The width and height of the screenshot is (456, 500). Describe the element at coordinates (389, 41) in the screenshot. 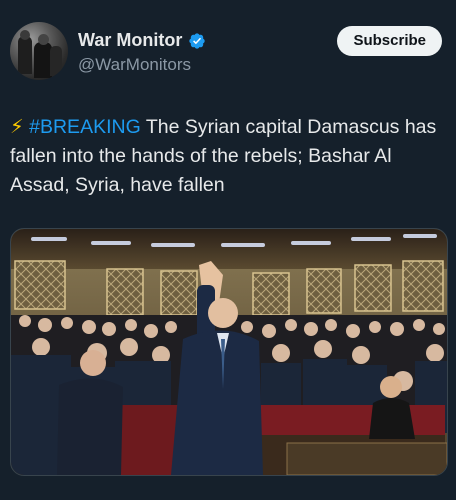

I see `subscribe-button: Subscribe` at that location.